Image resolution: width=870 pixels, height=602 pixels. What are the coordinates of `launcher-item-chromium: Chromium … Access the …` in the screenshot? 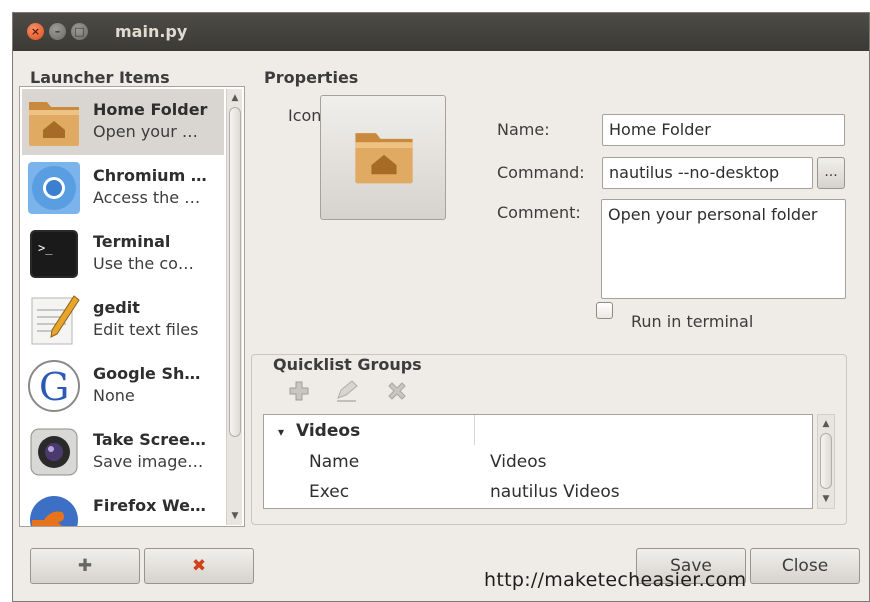 It's located at (123, 188).